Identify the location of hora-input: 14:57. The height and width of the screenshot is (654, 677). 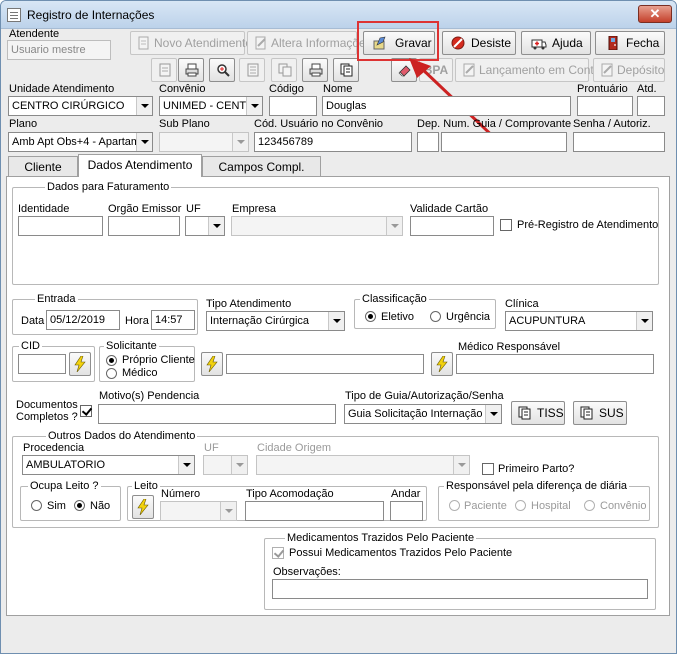
(173, 320).